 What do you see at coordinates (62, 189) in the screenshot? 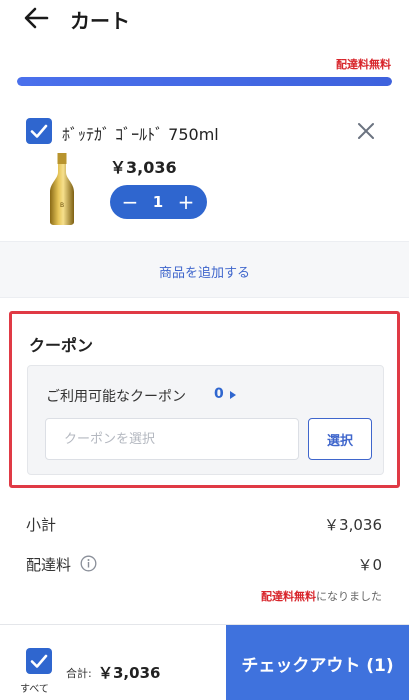
I see `product-bottle-image: B` at bounding box center [62, 189].